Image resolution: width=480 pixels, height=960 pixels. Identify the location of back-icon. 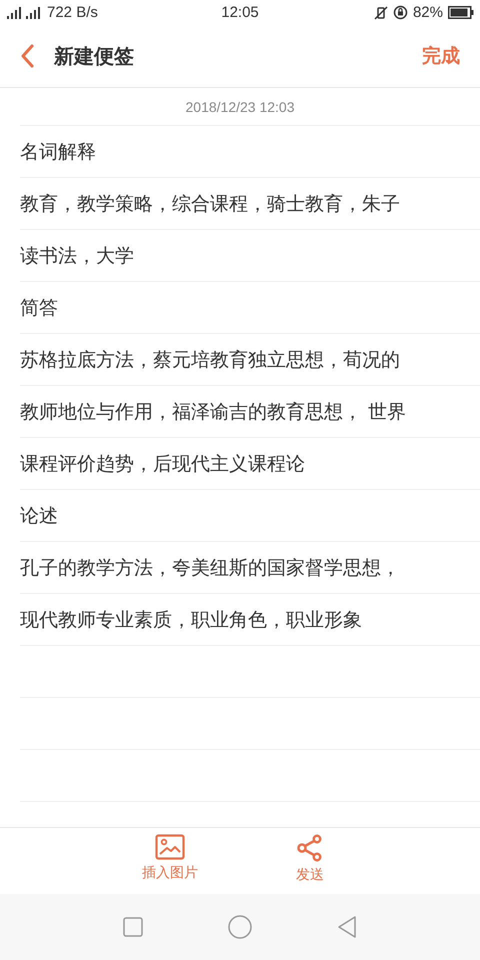
(27, 56).